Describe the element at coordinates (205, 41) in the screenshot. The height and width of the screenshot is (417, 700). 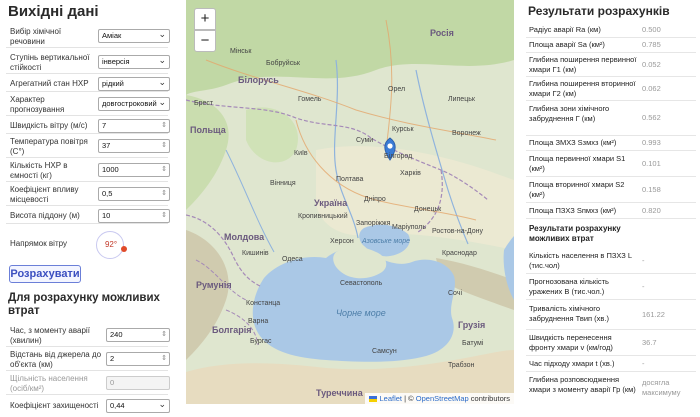
I see `zoom-out-button: −` at that location.